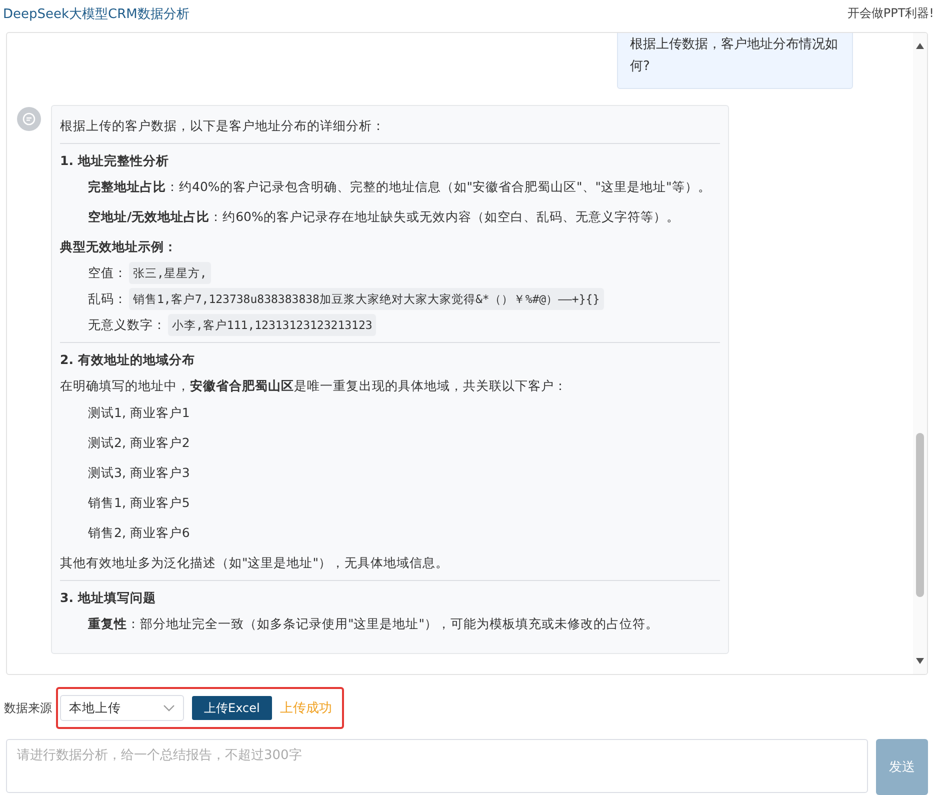 The image size is (934, 795). Describe the element at coordinates (735, 60) in the screenshot. I see `user-message: 根据上传数据，客户地址分布情况如何?` at that location.